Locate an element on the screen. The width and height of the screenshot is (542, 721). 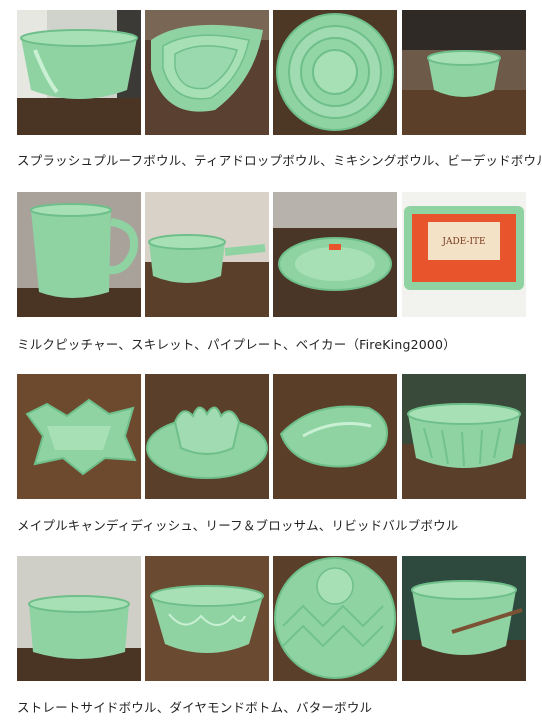
photo-baker-box: JADE-ITE is located at coordinates (464, 254).